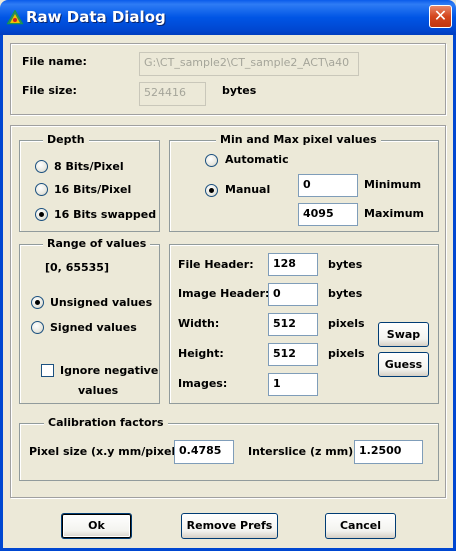  I want to click on minmax-manual-radio, so click(211, 190).